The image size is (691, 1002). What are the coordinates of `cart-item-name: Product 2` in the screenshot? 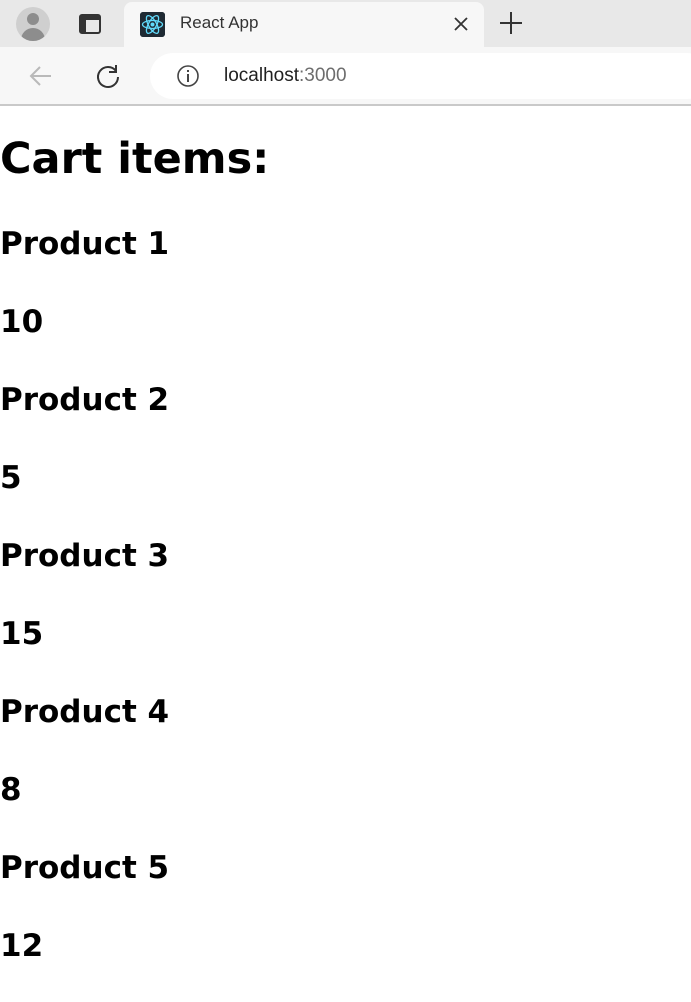 It's located at (85, 400).